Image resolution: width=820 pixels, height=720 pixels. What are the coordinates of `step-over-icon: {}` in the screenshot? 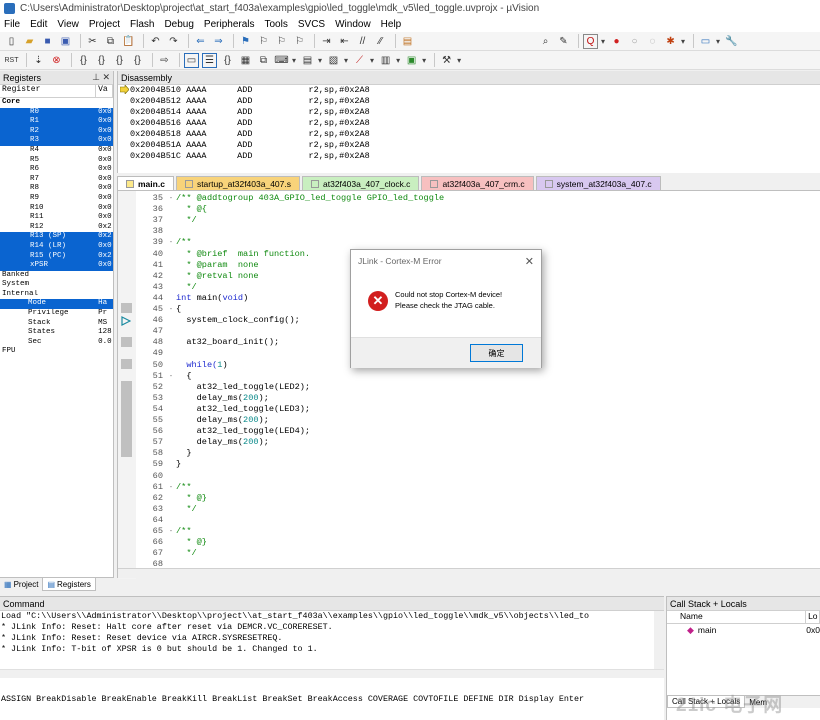 It's located at (101, 60).